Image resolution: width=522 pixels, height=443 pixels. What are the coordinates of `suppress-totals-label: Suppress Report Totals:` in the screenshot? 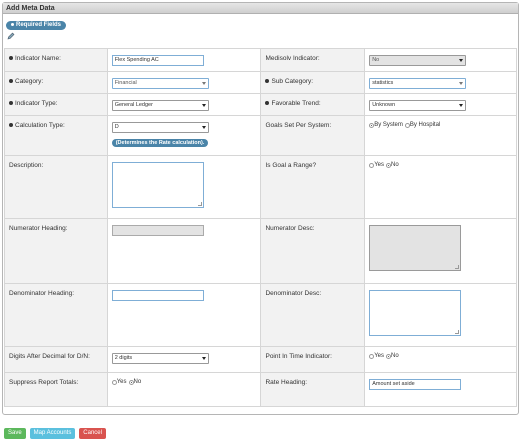 It's located at (56, 389).